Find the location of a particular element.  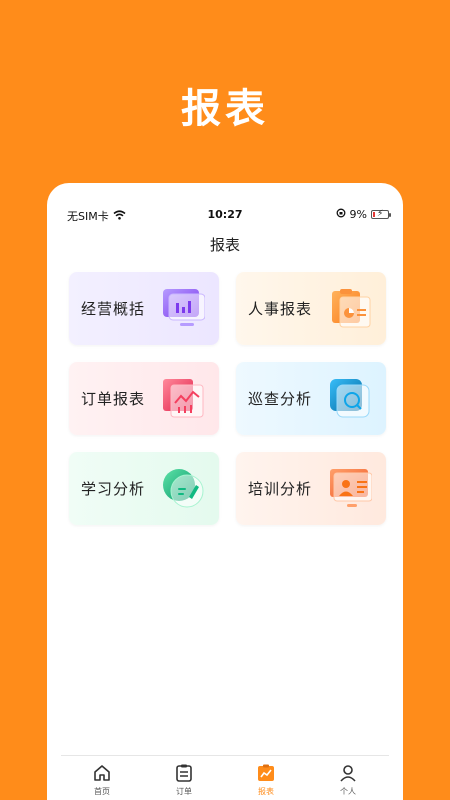

report-icon is located at coordinates (266, 773).